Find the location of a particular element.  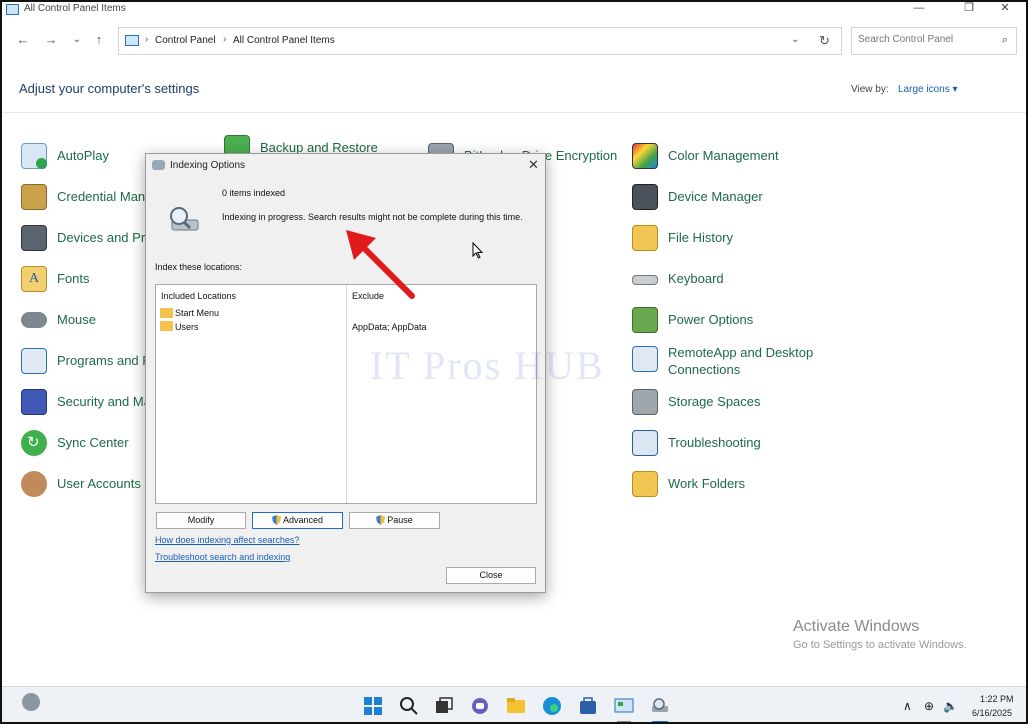

item-device-manager: Device Manager is located at coordinates (732, 198).